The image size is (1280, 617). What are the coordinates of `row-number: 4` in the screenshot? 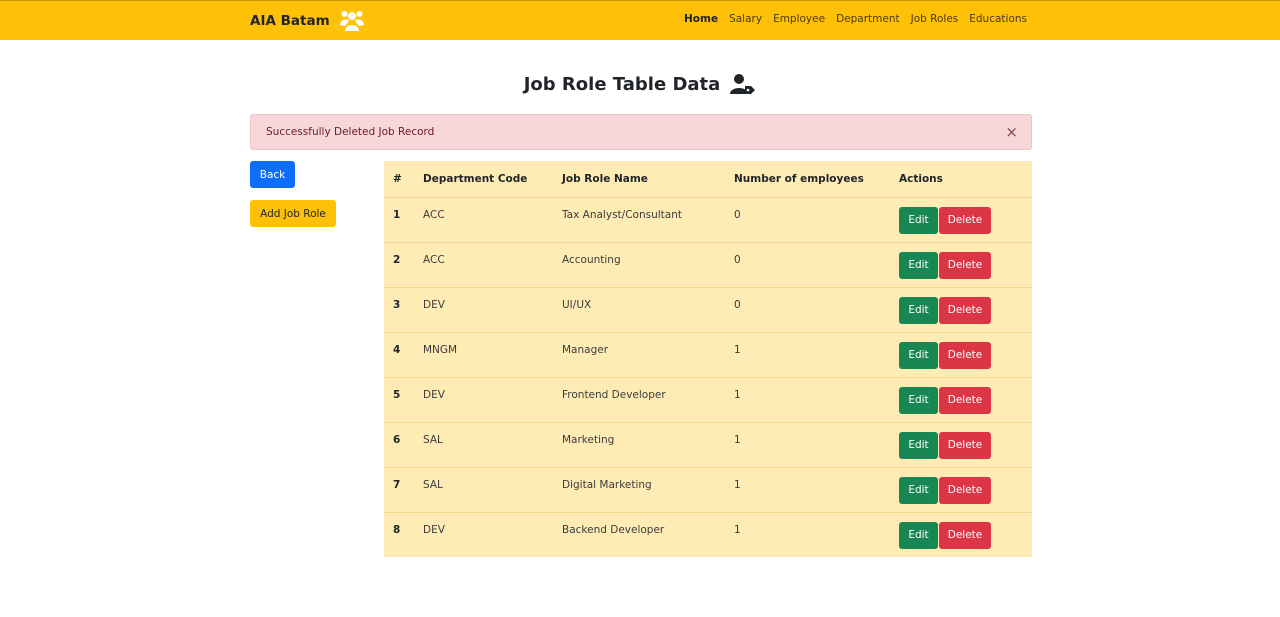 It's located at (397, 349).